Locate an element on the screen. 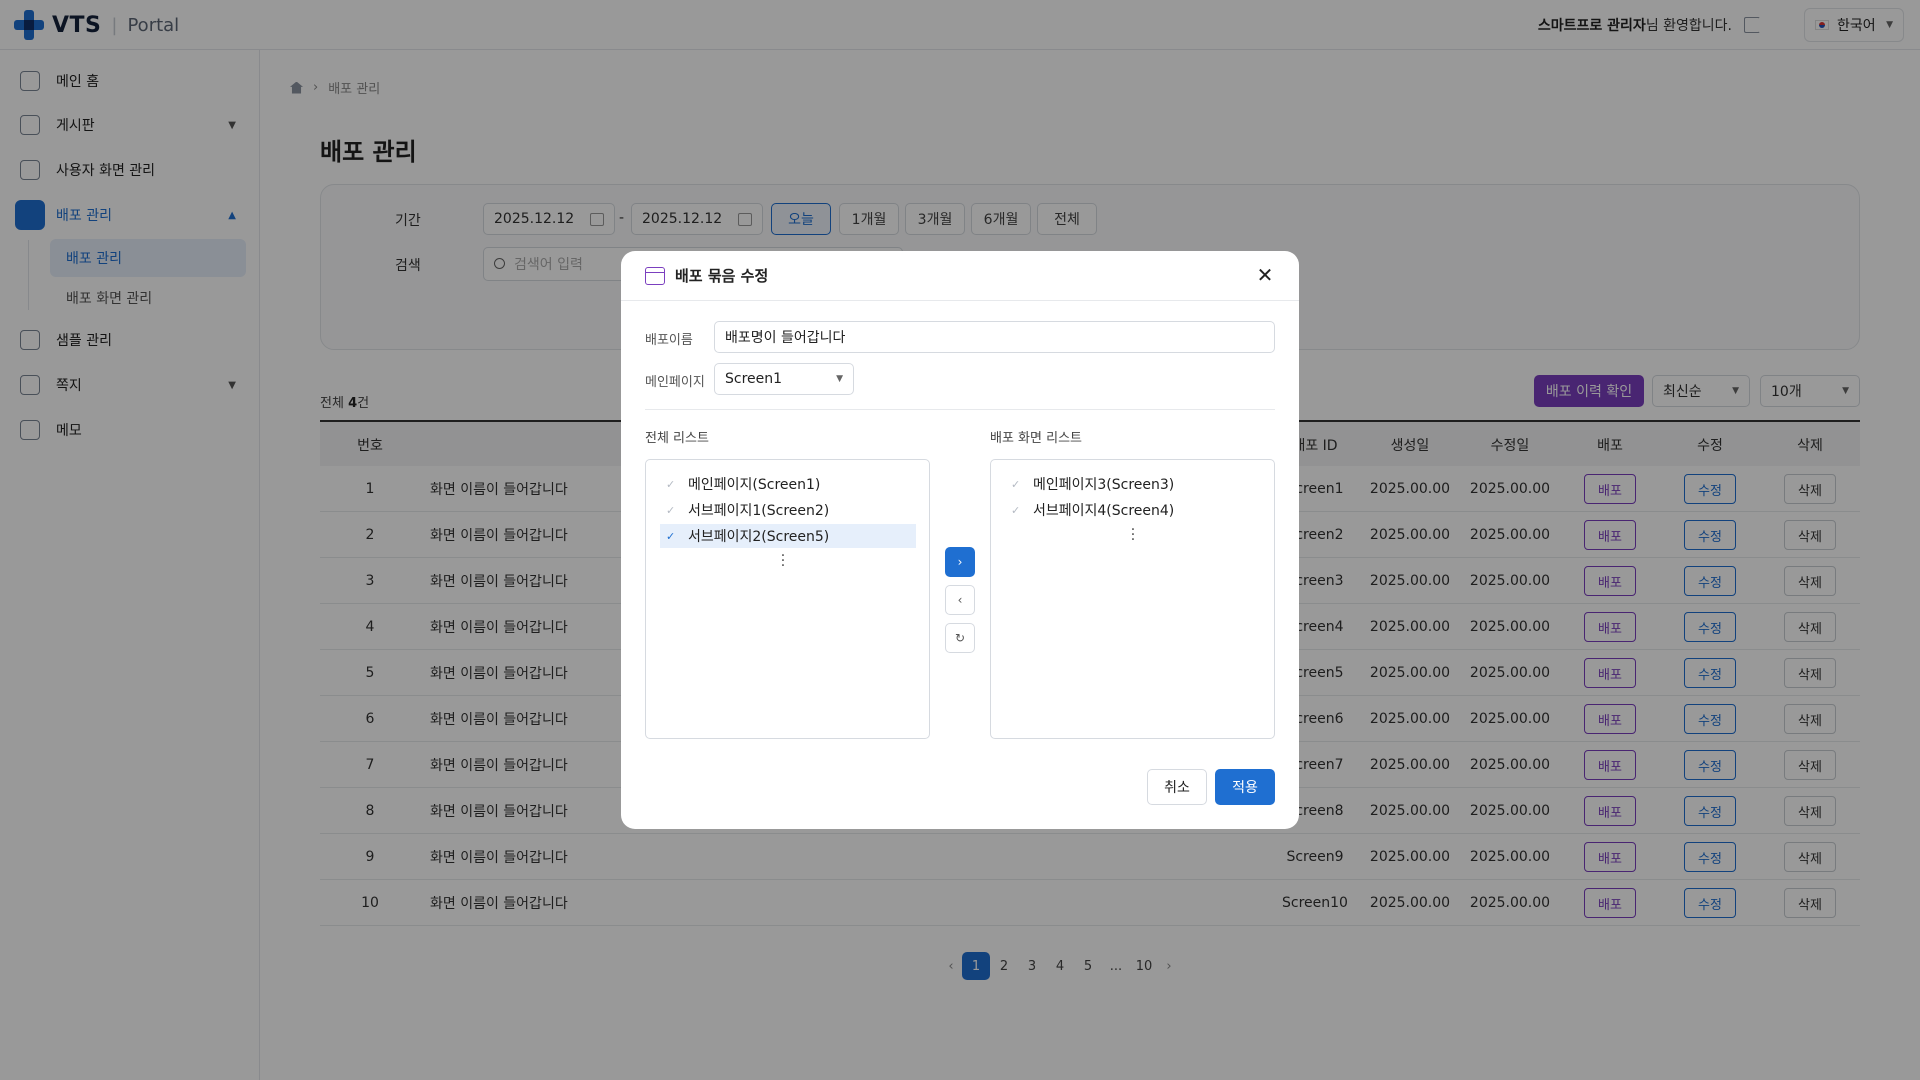  deploy-name-value: 배포명이 들어갑니다 is located at coordinates (785, 338).